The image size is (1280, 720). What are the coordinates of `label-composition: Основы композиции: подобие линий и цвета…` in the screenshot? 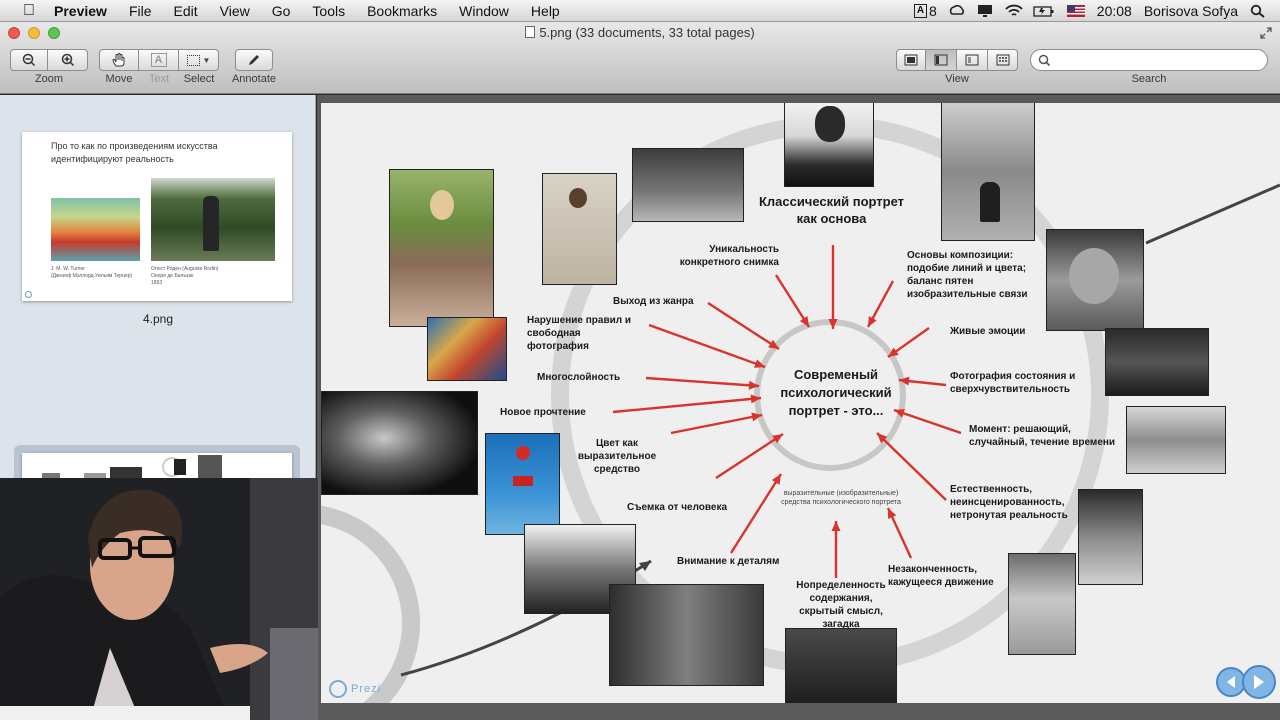 It's located at (967, 275).